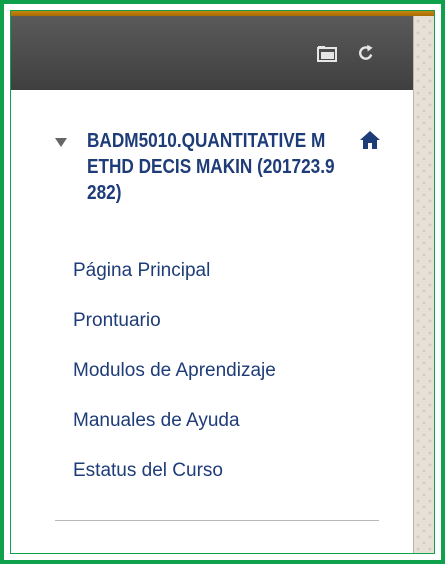 This screenshot has width=445, height=564. I want to click on folder-icon, so click(327, 53).